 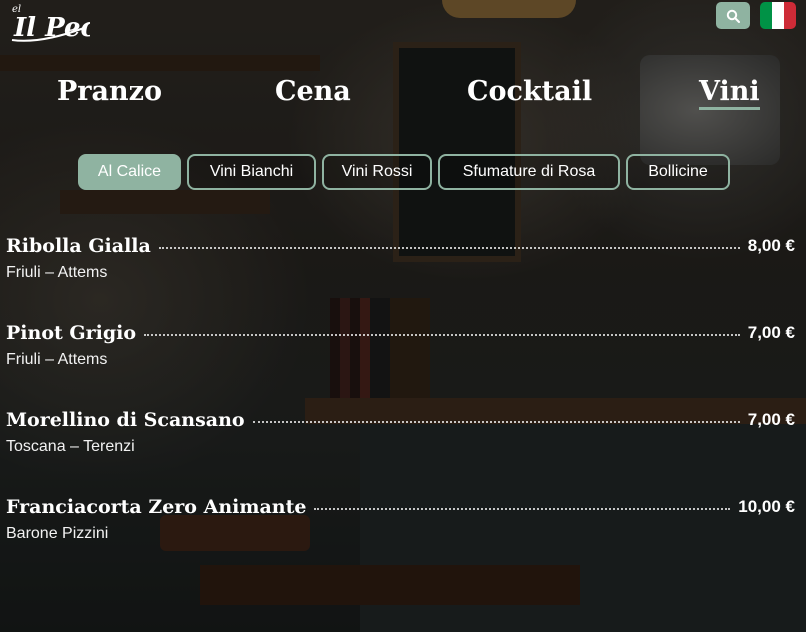 I want to click on item-row: Pinot Grigio 7,00 €, so click(x=400, y=333).